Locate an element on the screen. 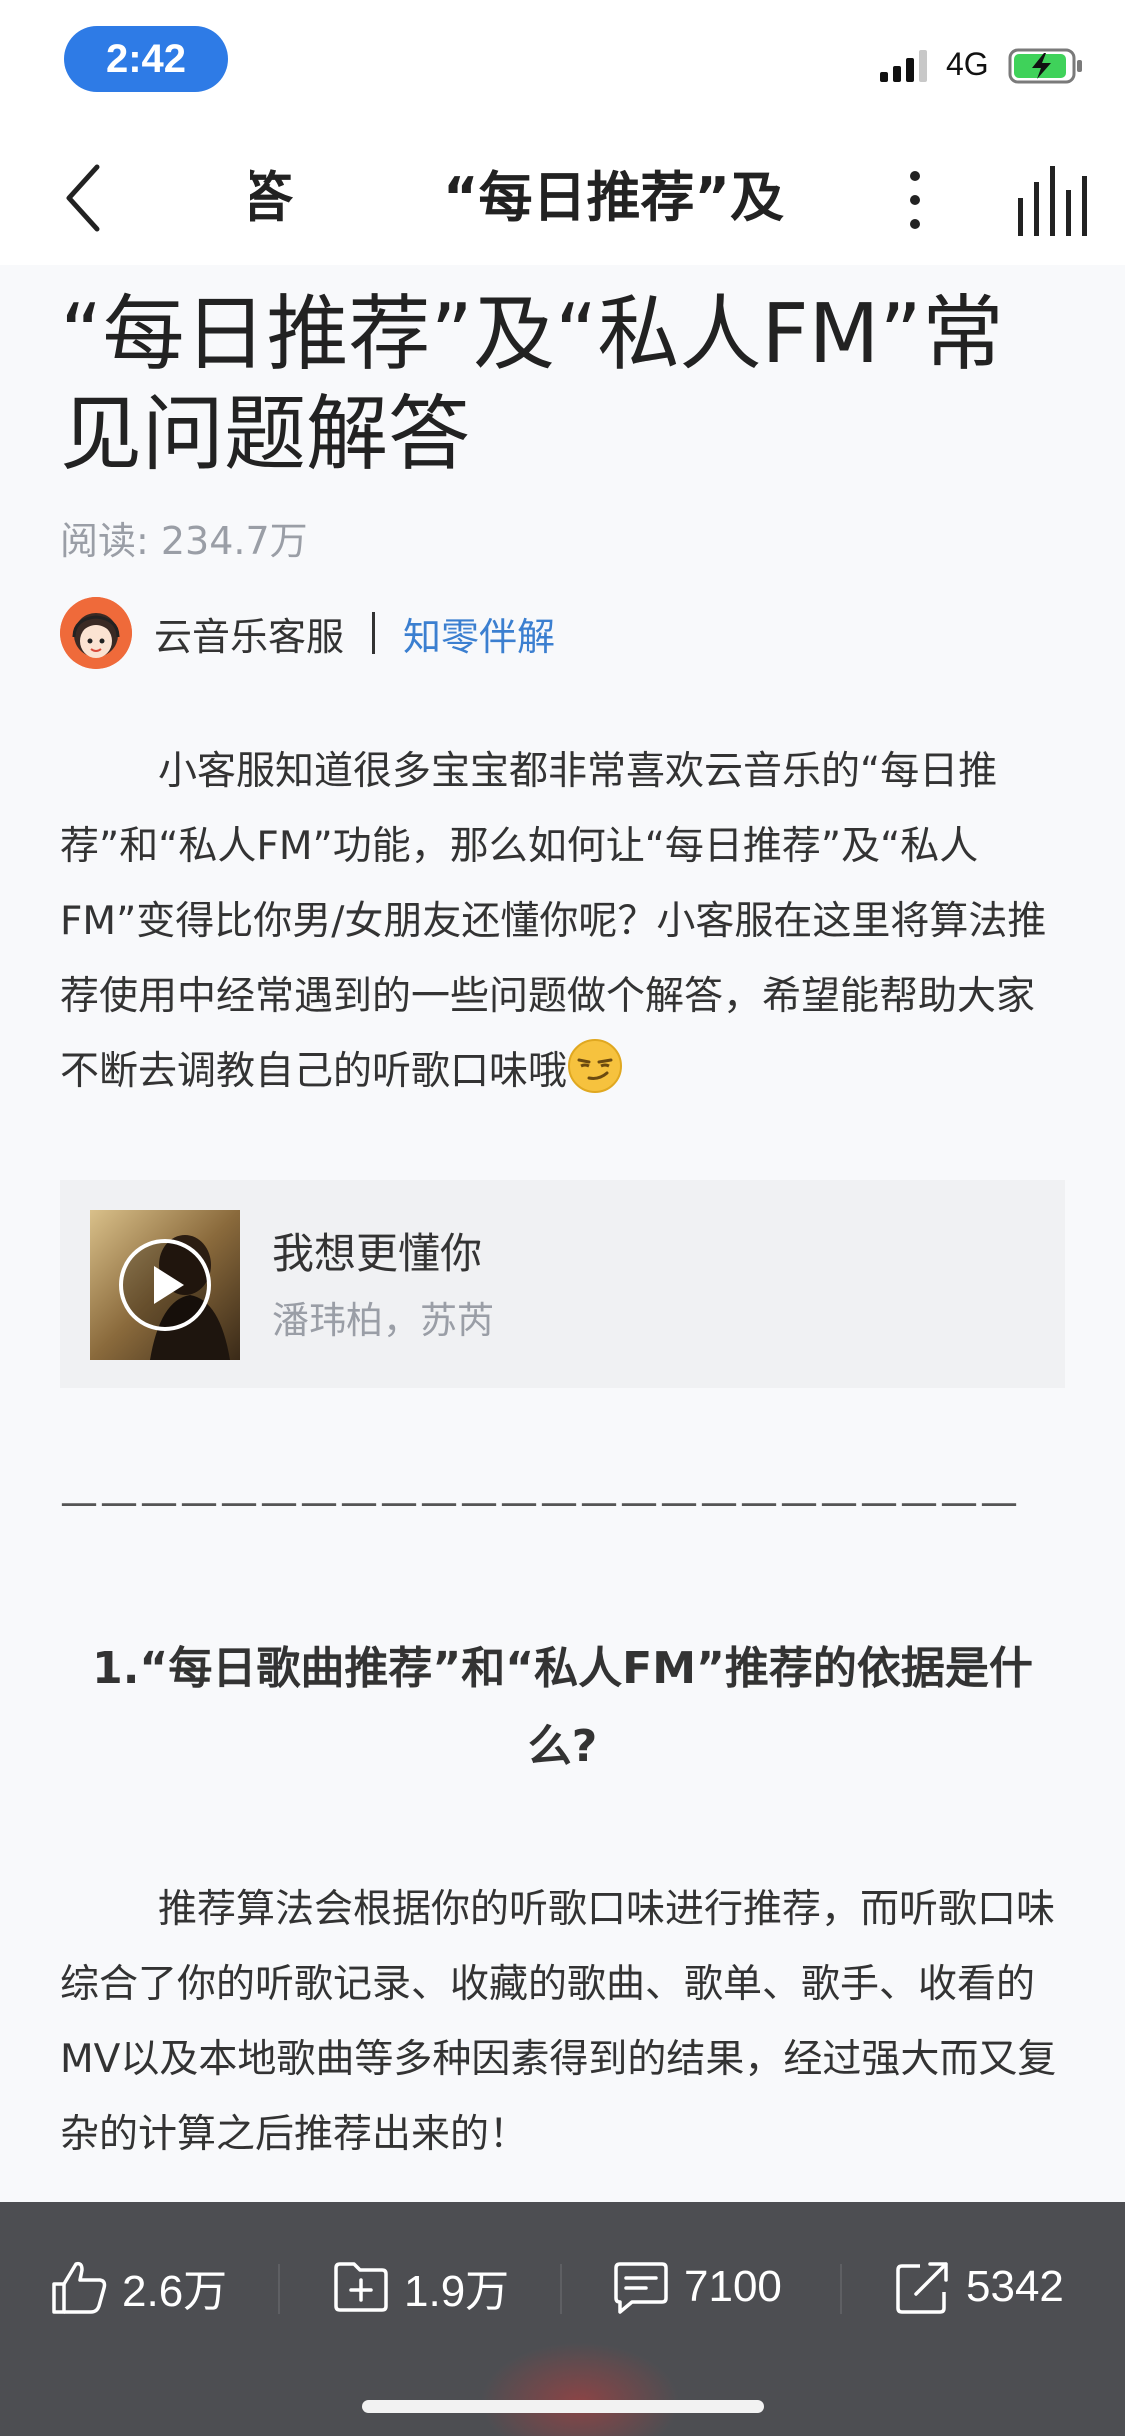 This screenshot has width=1125, height=2436. chevron-left-icon is located at coordinates (83, 198).